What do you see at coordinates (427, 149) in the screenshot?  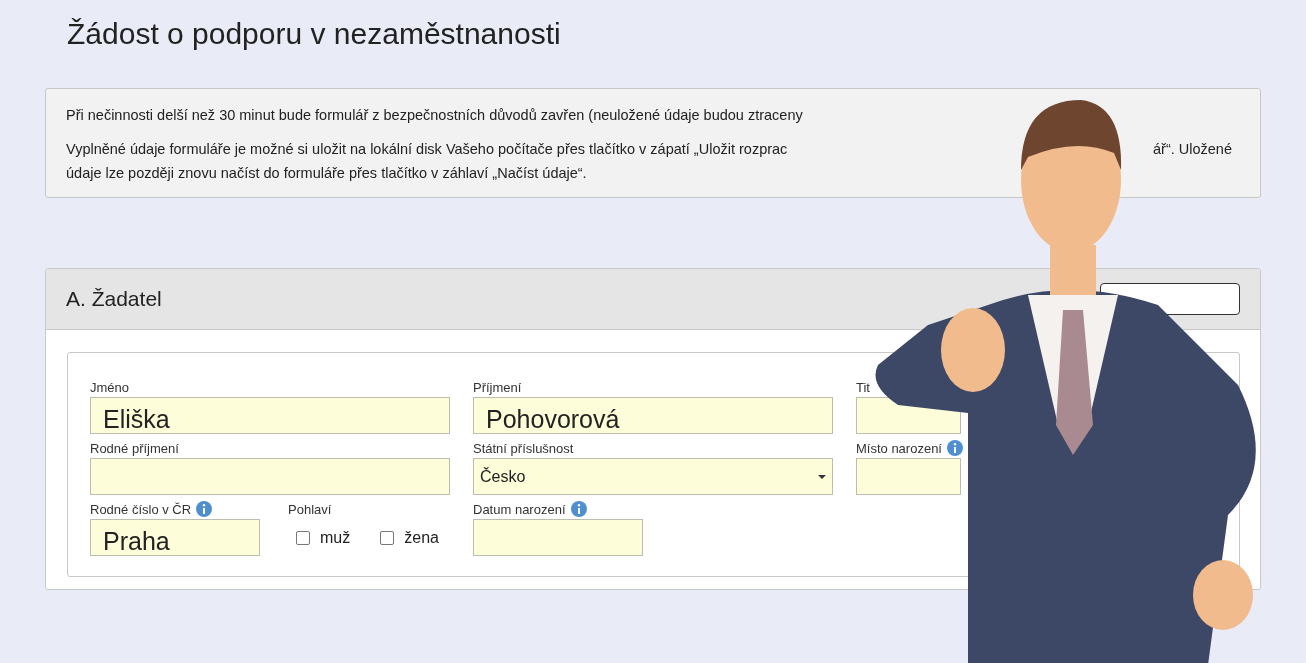 I see `notice-text: Vyplněné údaje formuláře je možné si uložit na lokální disk Vašeho počítače přes tlačítko v zápatí „Uložit rozprac` at bounding box center [427, 149].